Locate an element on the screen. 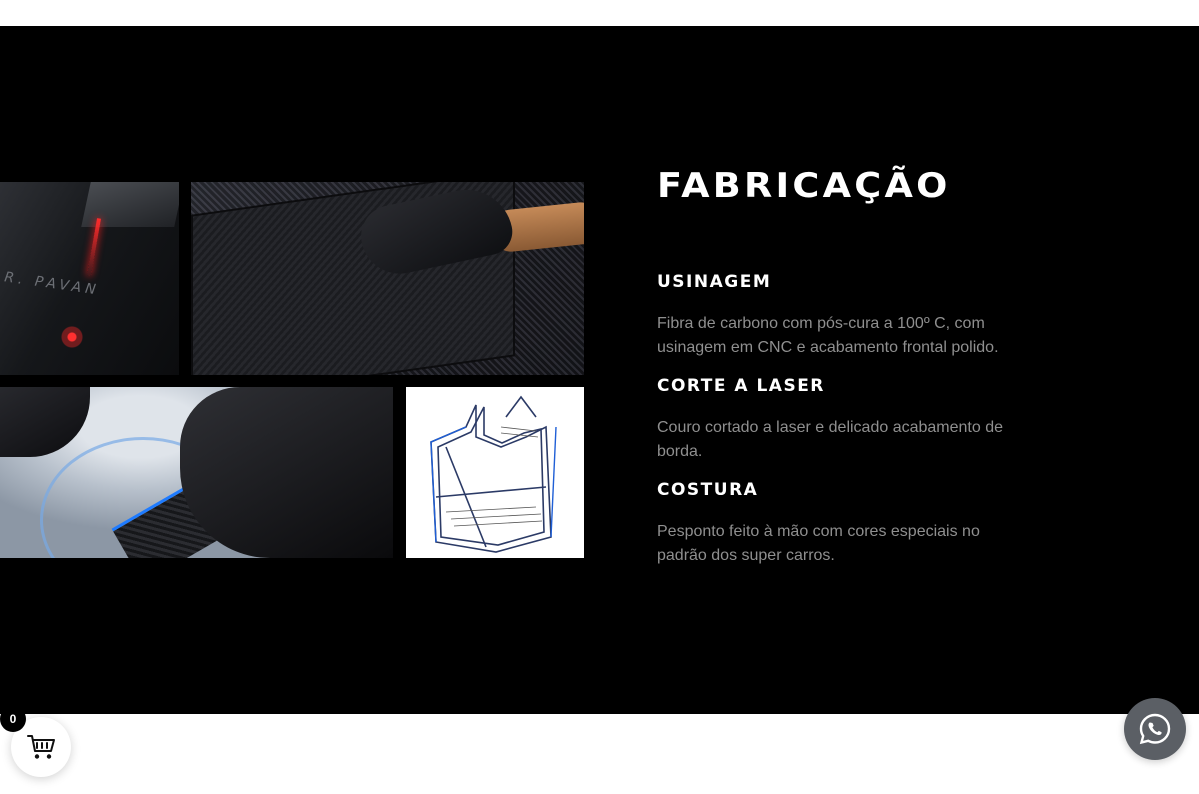 This screenshot has height=794, width=1199. laser-engraving-image: R. PAVAN is located at coordinates (89, 278).